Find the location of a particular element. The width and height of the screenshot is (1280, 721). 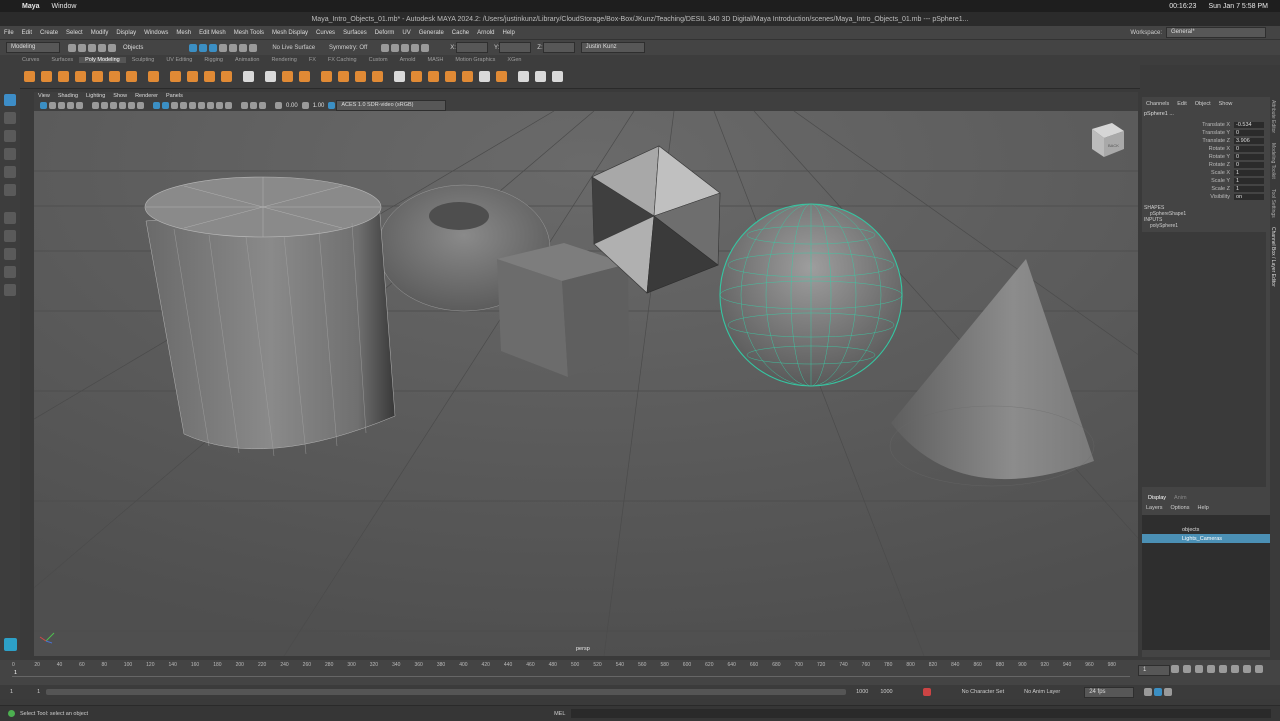

playback-start-field: 1 is located at coordinates (38, 692).